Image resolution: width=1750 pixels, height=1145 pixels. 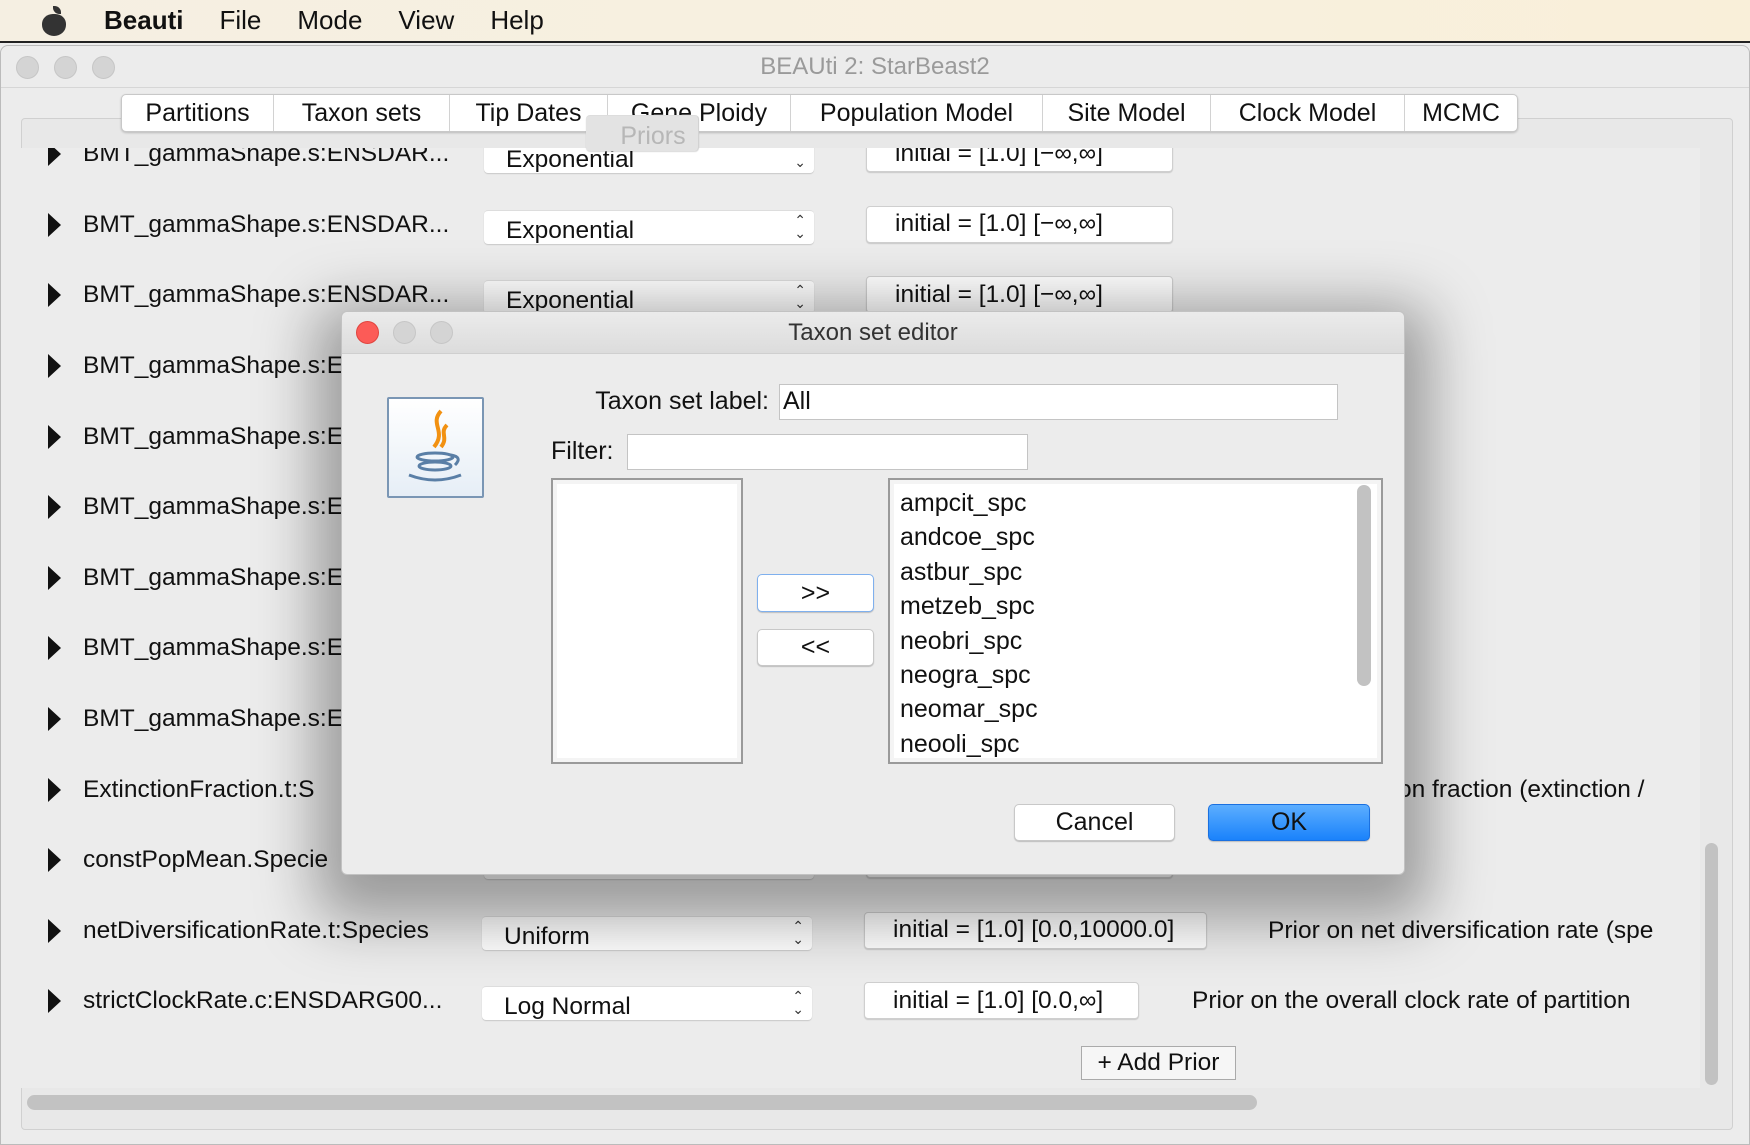 What do you see at coordinates (199, 789) in the screenshot?
I see `prior-label: ExtinctionFraction.t:S` at bounding box center [199, 789].